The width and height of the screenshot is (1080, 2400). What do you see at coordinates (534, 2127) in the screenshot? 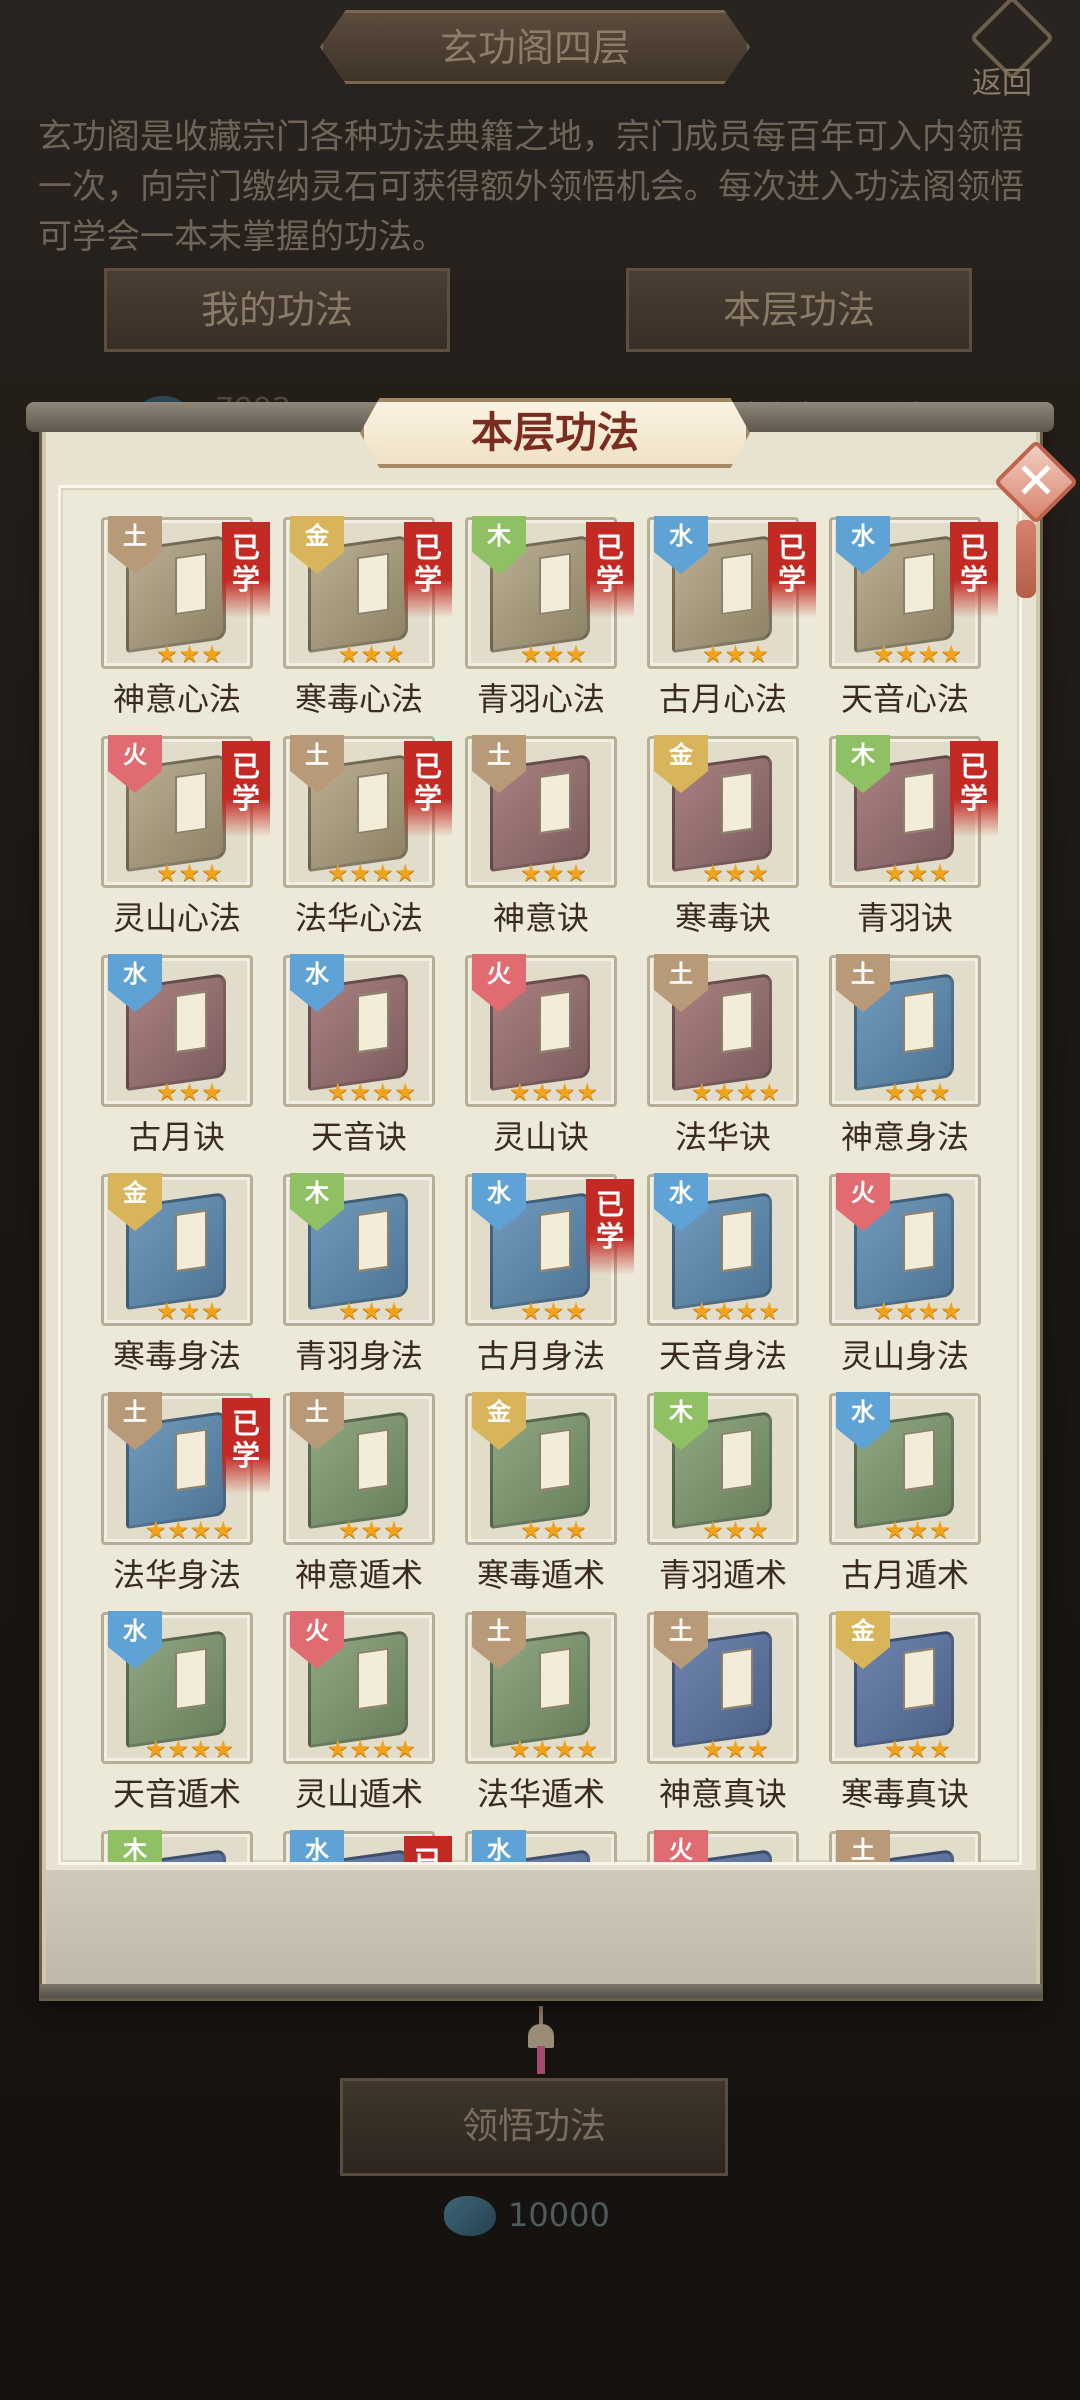
I see `comprehend-button: 领悟功法` at bounding box center [534, 2127].